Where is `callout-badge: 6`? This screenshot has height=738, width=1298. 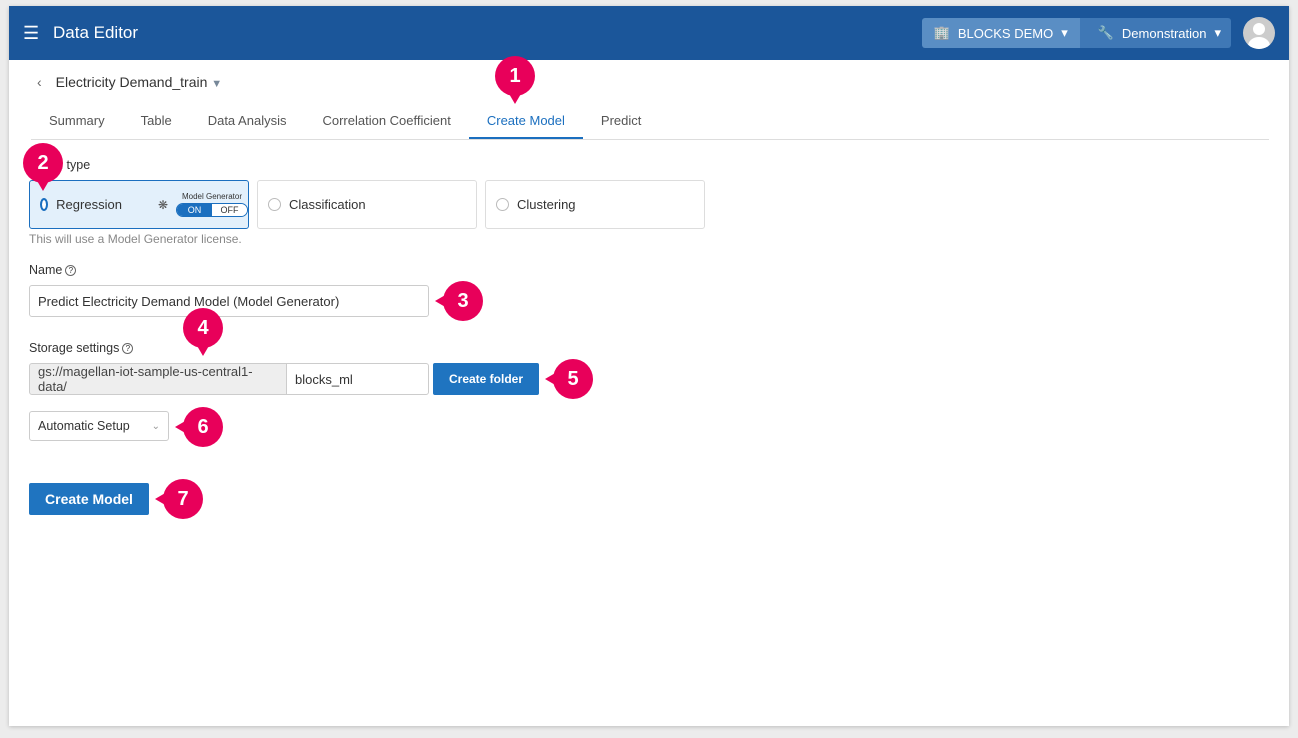 callout-badge: 6 is located at coordinates (199, 427).